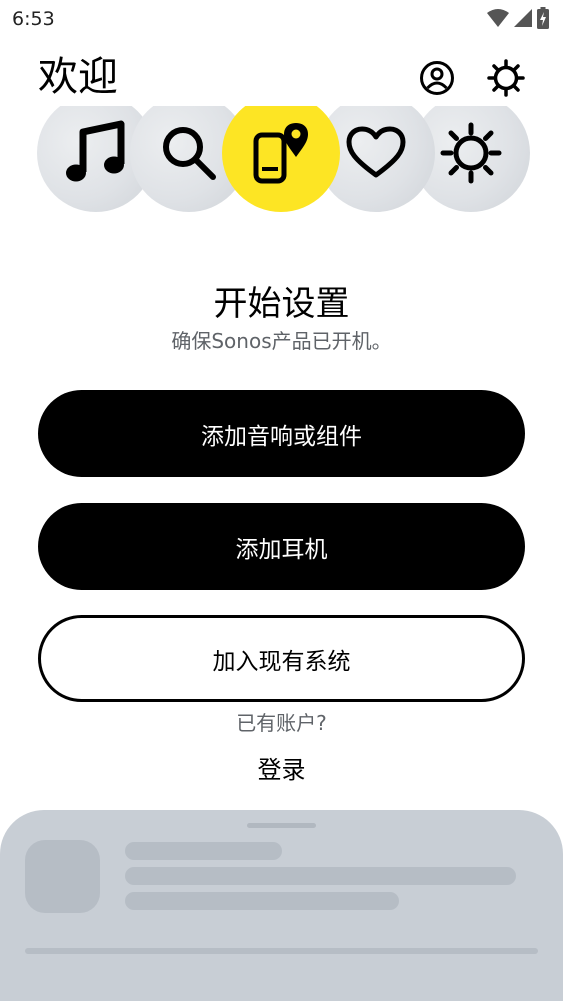  What do you see at coordinates (281, 767) in the screenshot?
I see `signin-link: 登录` at bounding box center [281, 767].